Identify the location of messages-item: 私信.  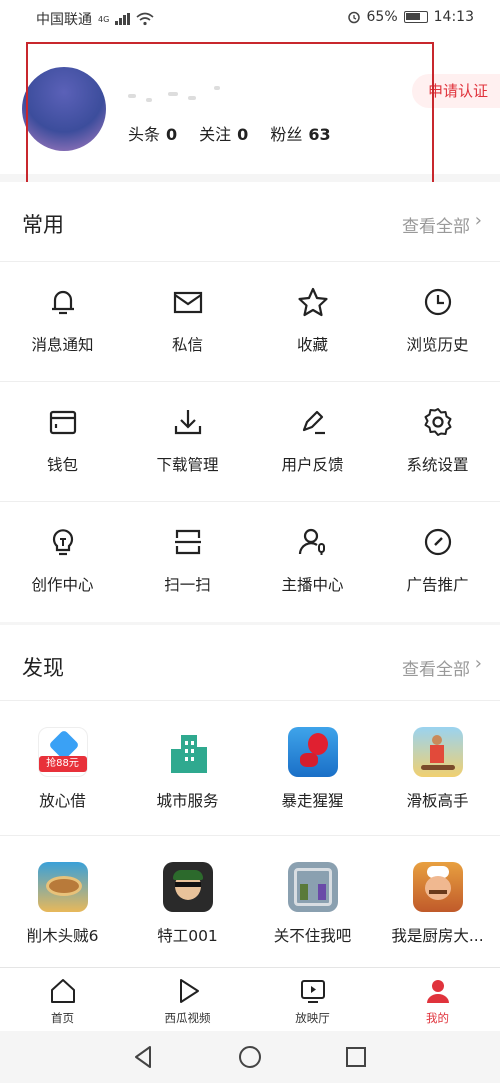
(187, 321).